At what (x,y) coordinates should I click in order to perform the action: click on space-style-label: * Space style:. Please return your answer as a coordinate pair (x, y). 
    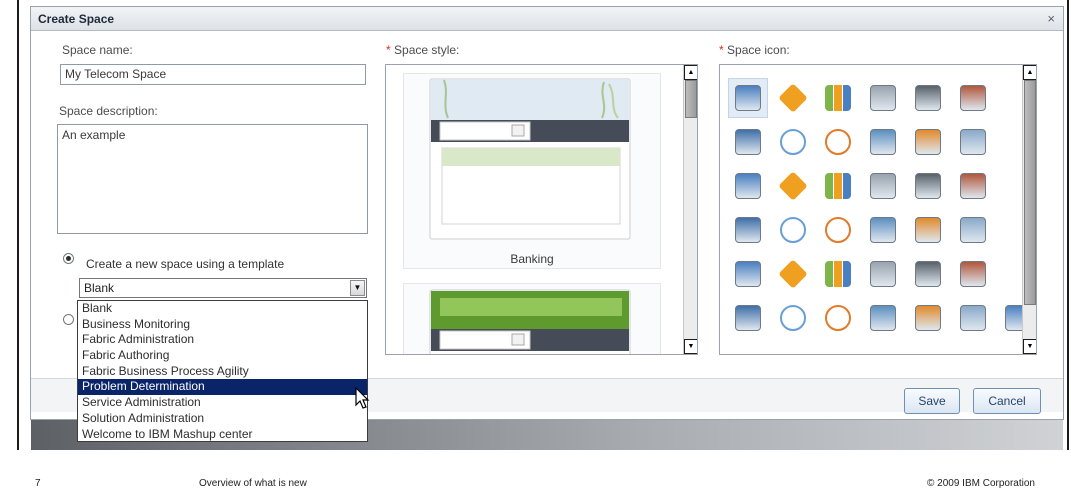
    Looking at the image, I should click on (422, 50).